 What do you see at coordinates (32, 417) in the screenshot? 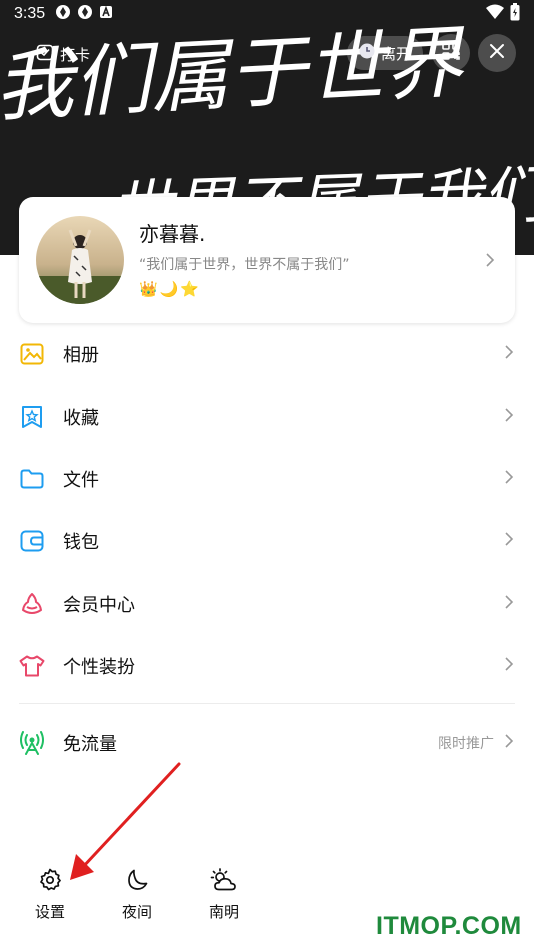
I see `favorite-icon` at bounding box center [32, 417].